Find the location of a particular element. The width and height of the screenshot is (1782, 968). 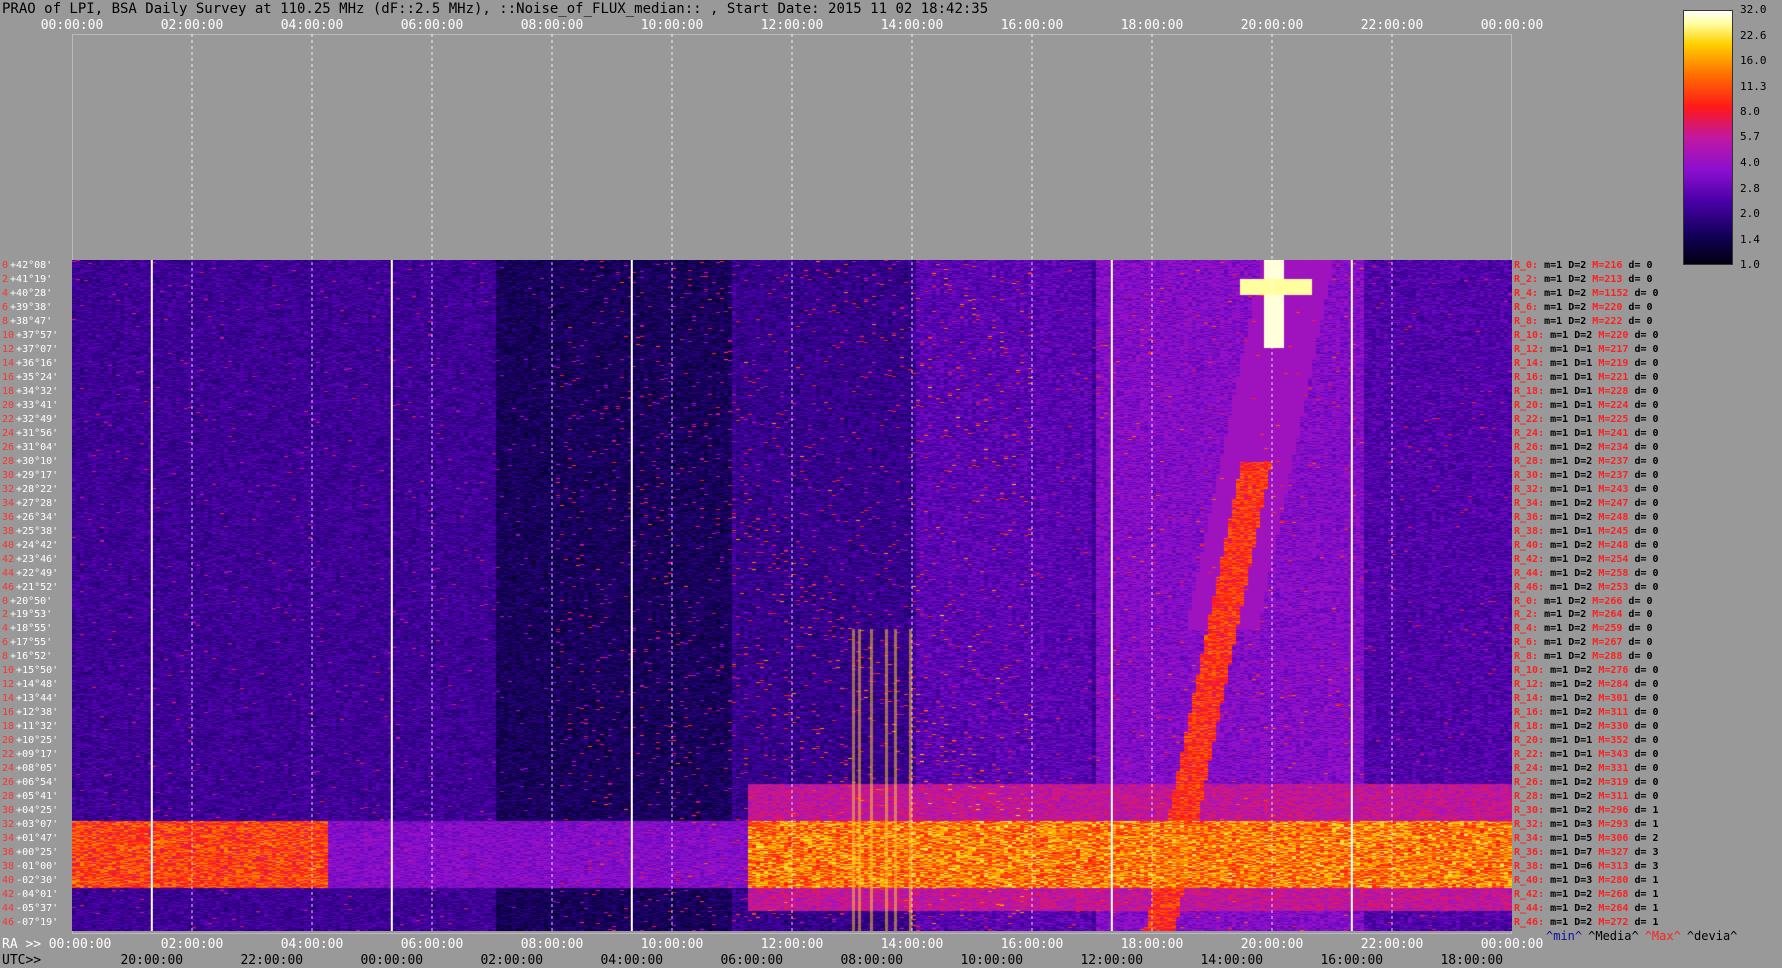

ray-index: 36 is located at coordinates (8, 517).